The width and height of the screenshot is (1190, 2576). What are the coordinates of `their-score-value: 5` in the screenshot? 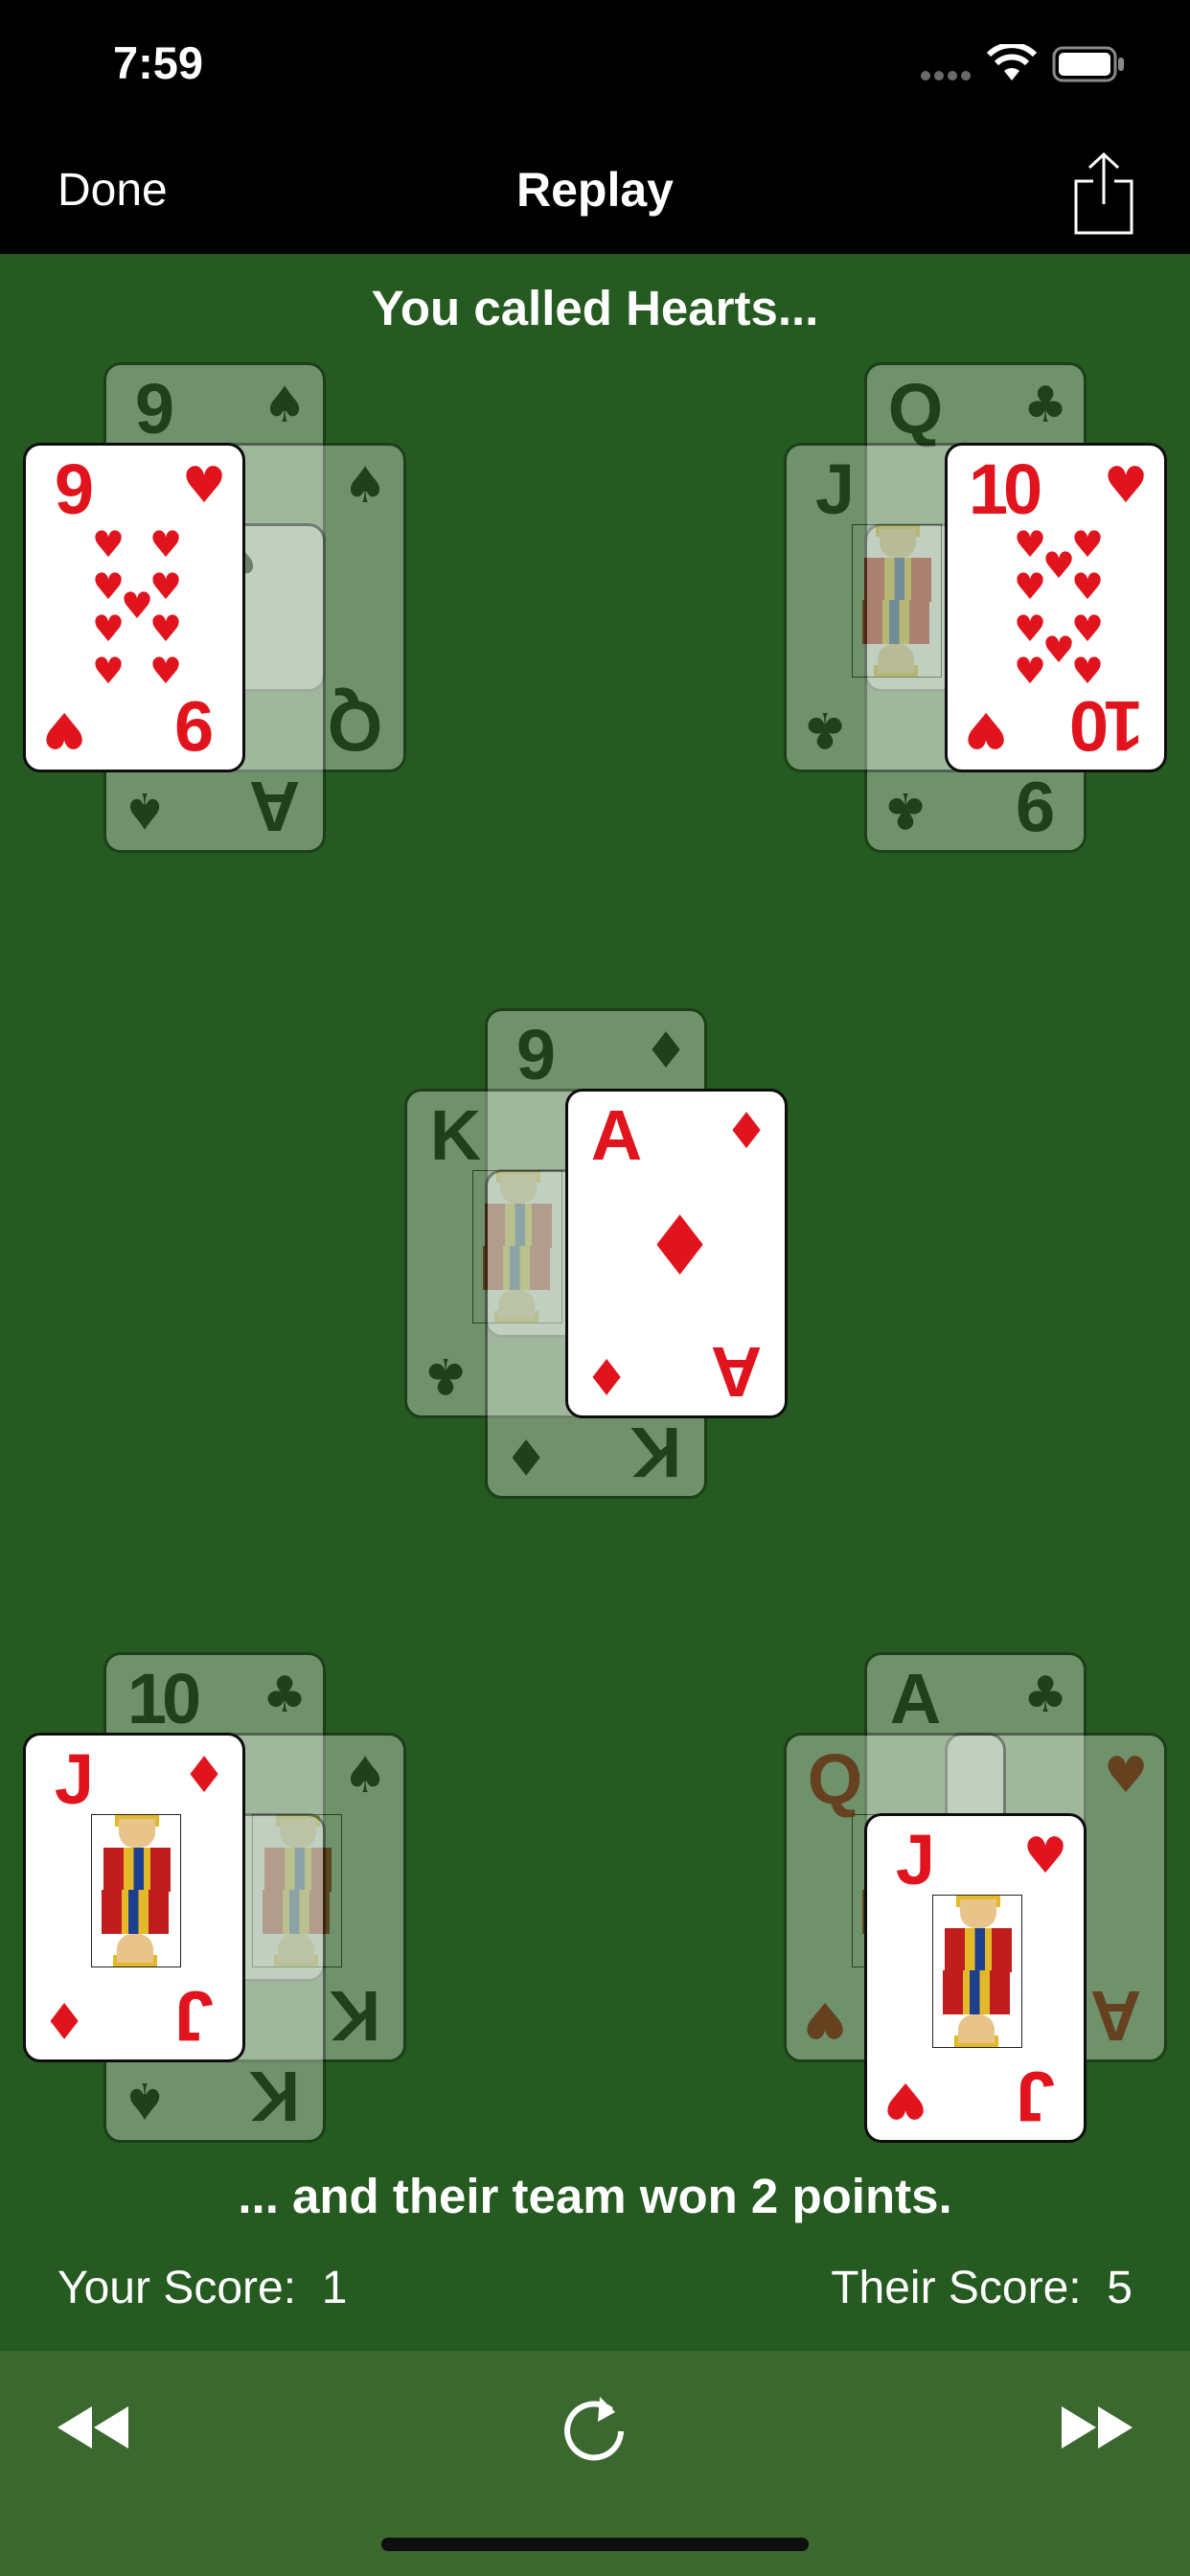 It's located at (1120, 2288).